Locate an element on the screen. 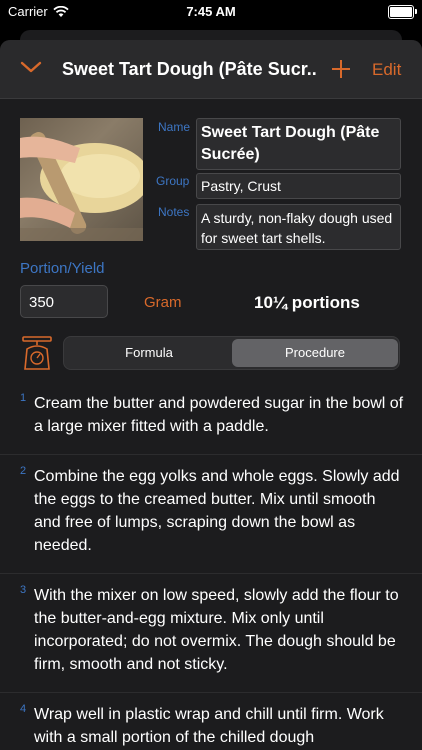 This screenshot has height=750, width=422. status-bar: Carrier 7:45 AM is located at coordinates (211, 13).